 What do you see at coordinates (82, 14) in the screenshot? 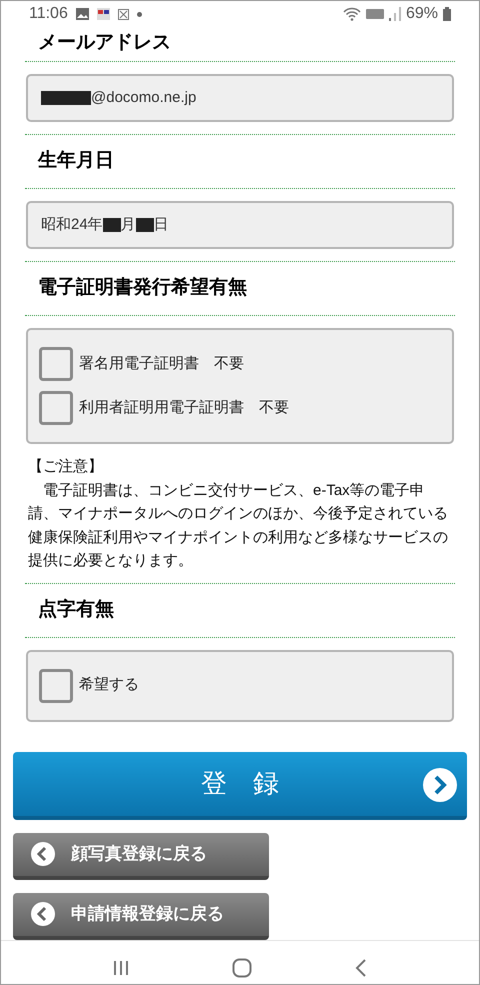
I see `image-icon` at bounding box center [82, 14].